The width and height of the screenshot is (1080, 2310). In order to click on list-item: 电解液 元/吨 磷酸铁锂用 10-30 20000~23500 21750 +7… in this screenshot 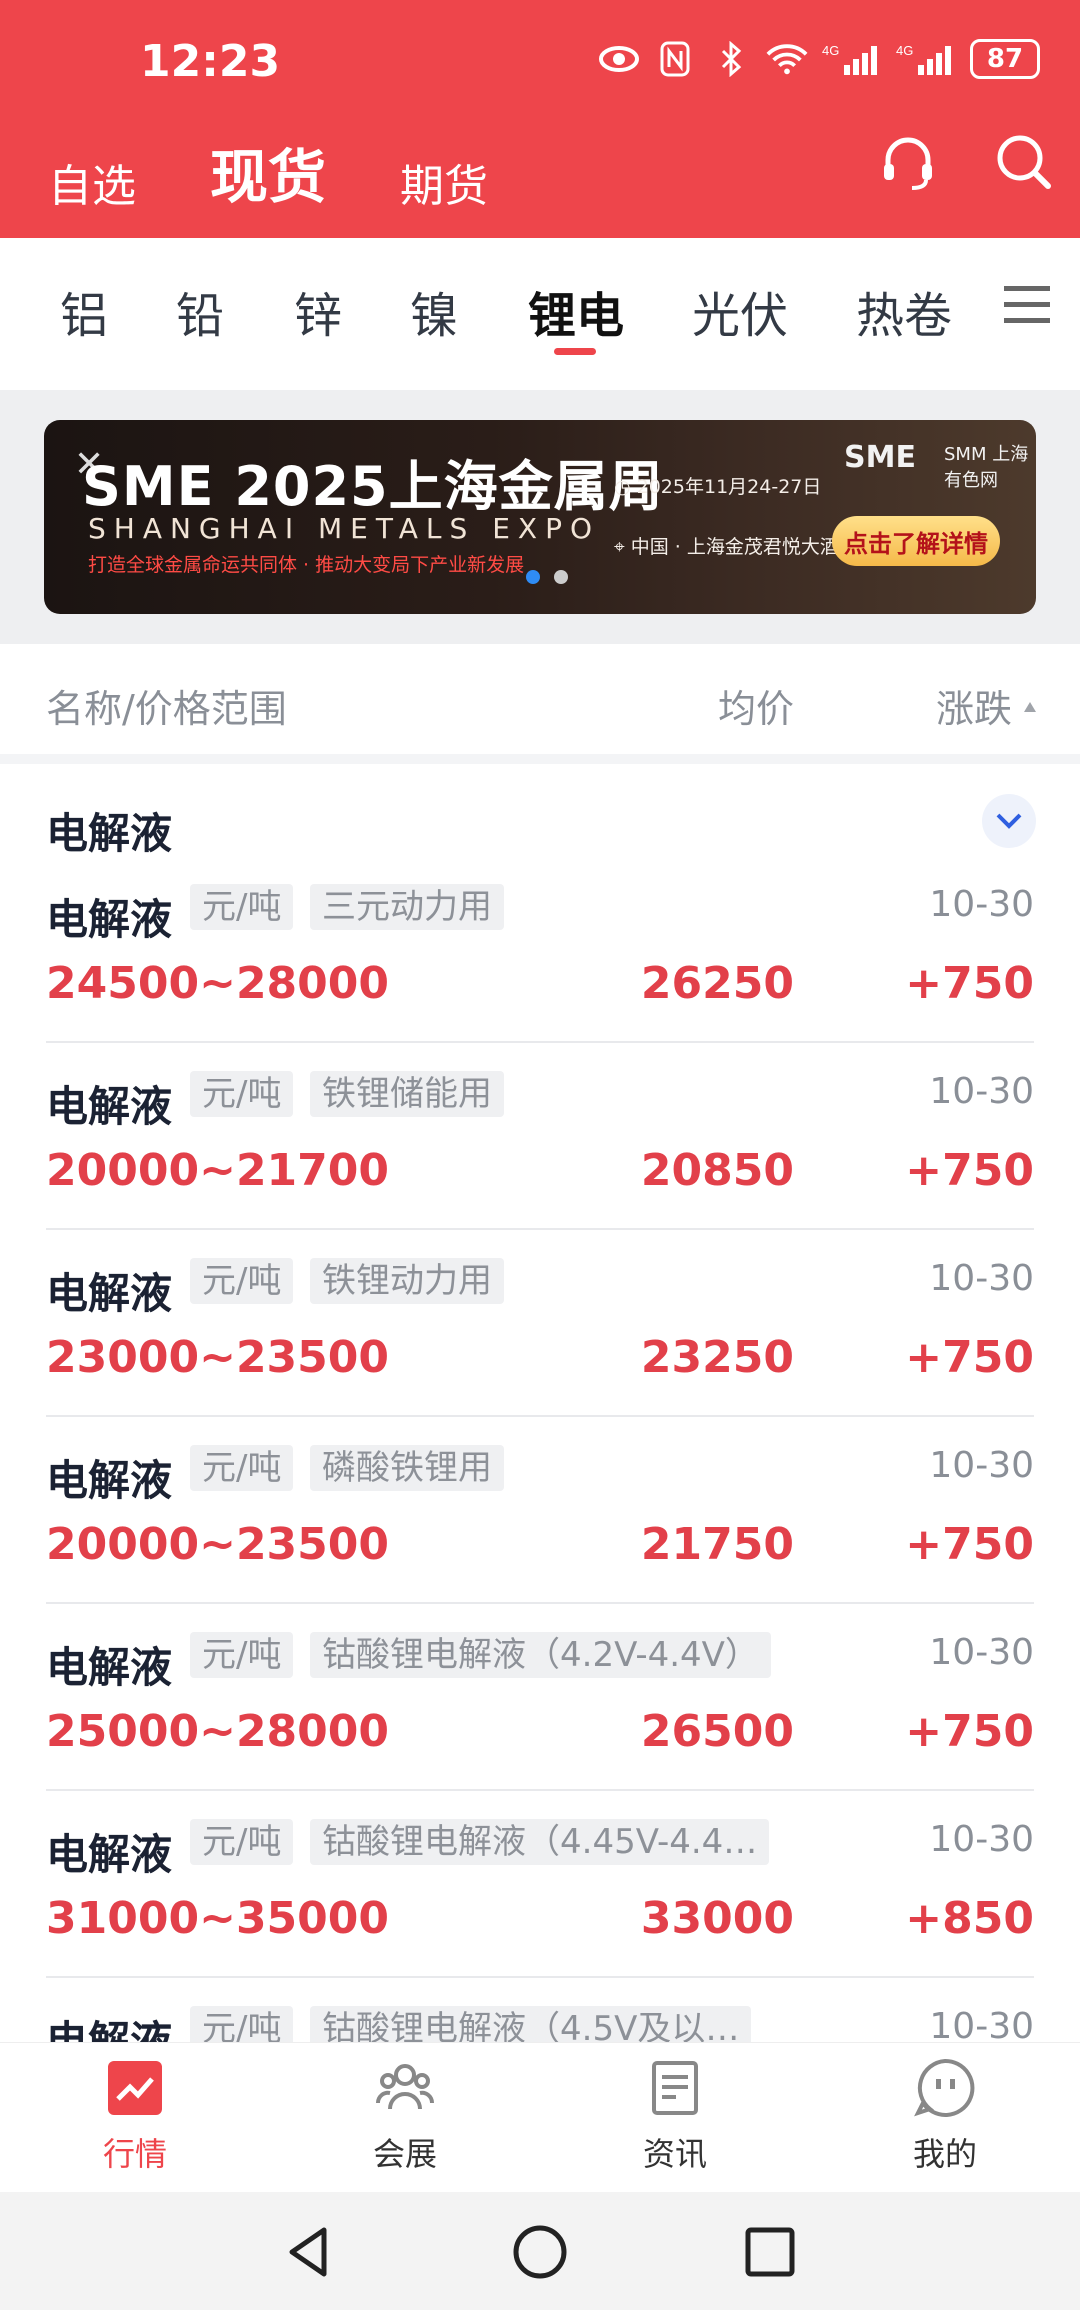, I will do `click(540, 1510)`.